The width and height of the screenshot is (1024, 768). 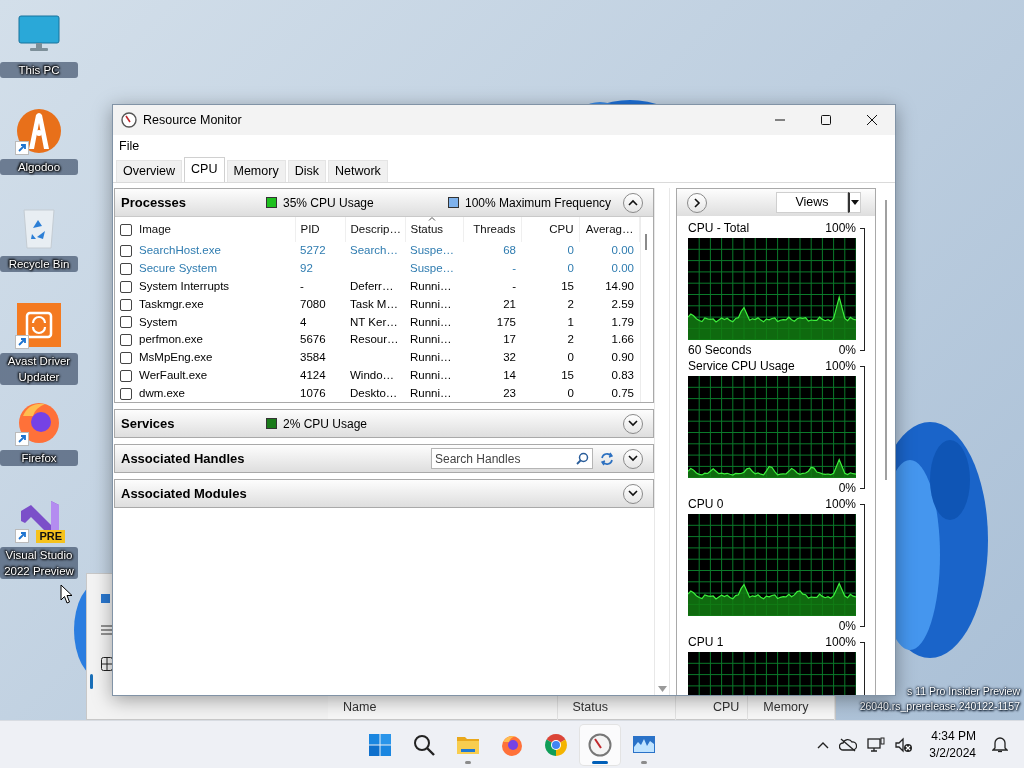 I want to click on menu-item: File, so click(x=129, y=146).